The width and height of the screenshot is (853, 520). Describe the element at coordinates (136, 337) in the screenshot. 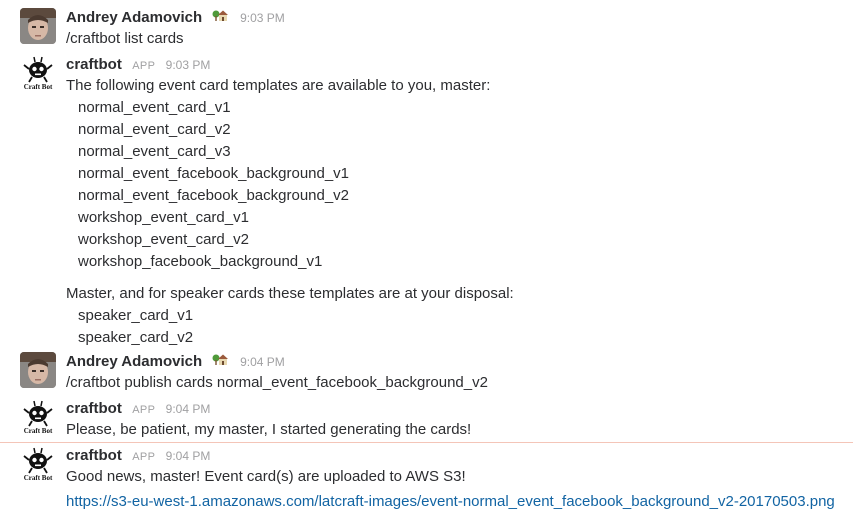

I see `template-item: speaker_card_v2` at that location.